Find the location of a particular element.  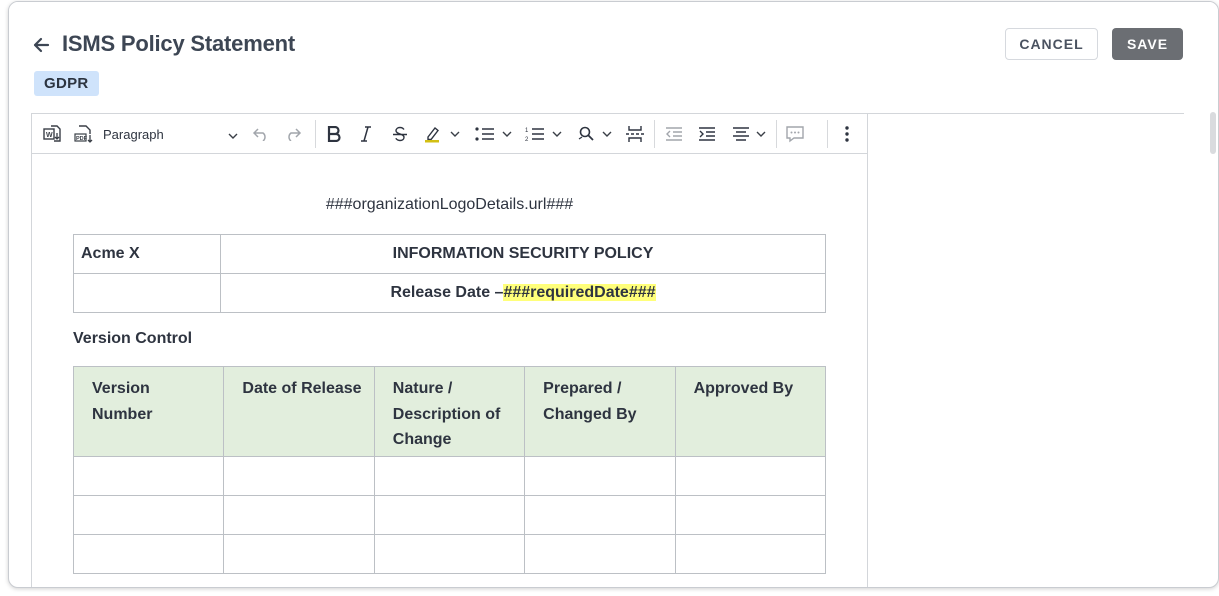

numbered-list-dropdown-icon is located at coordinates (557, 134).